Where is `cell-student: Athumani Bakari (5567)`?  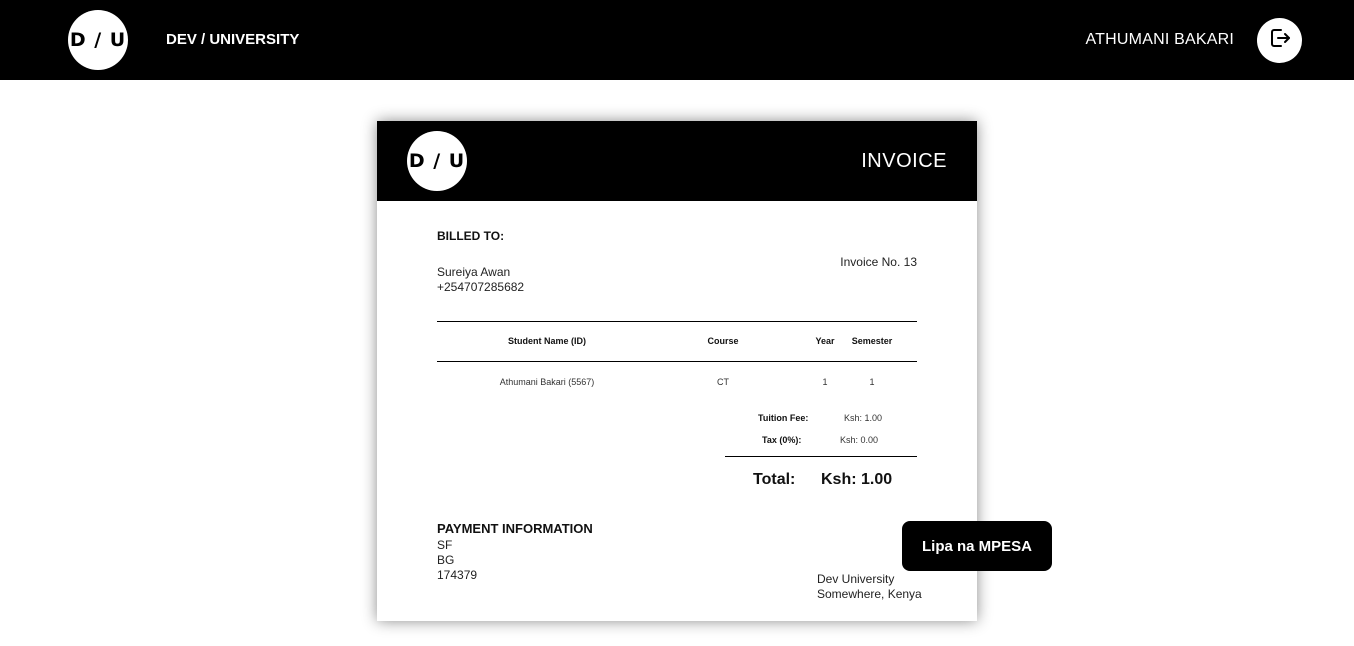 cell-student: Athumani Bakari (5567) is located at coordinates (547, 382).